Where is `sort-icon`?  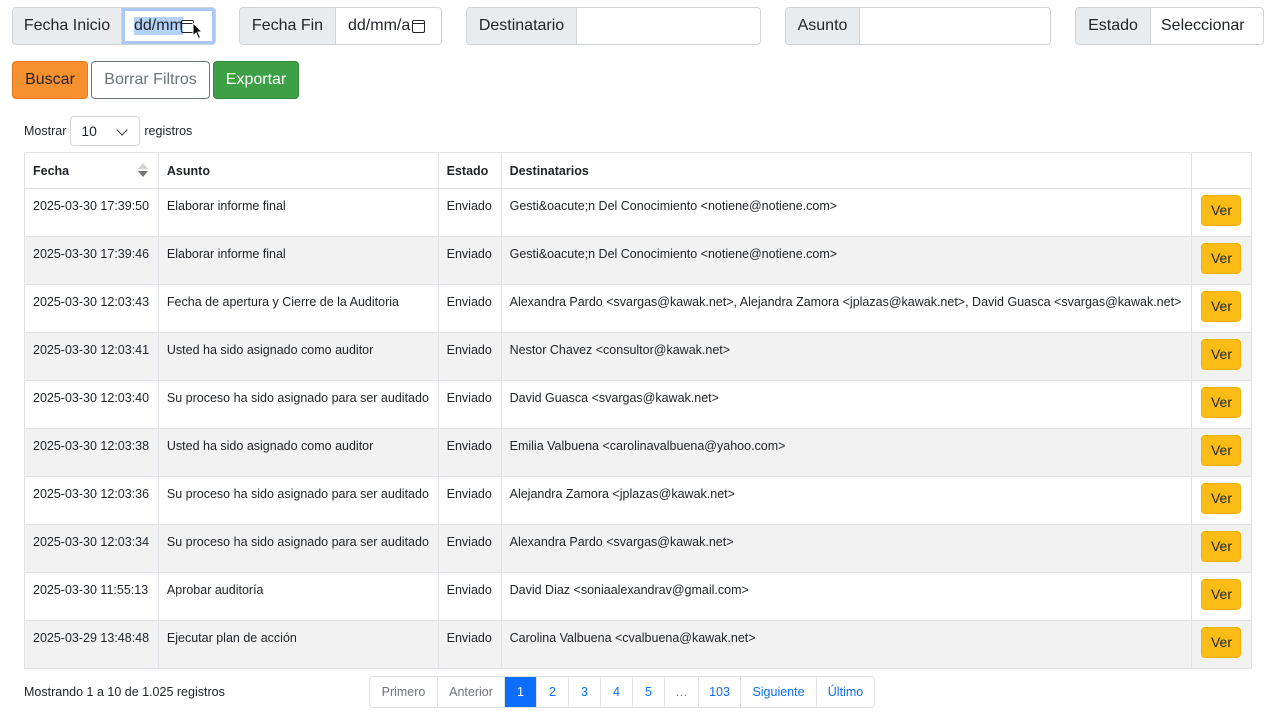 sort-icon is located at coordinates (142, 171).